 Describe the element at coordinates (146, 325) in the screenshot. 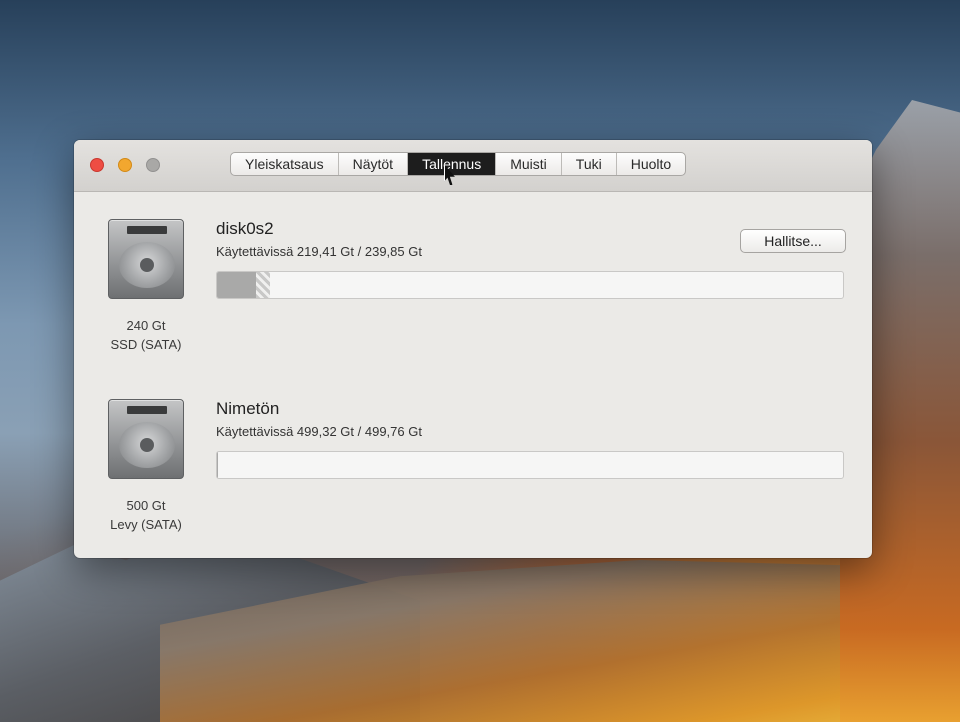

I see `disk-size: 240 Gt` at that location.